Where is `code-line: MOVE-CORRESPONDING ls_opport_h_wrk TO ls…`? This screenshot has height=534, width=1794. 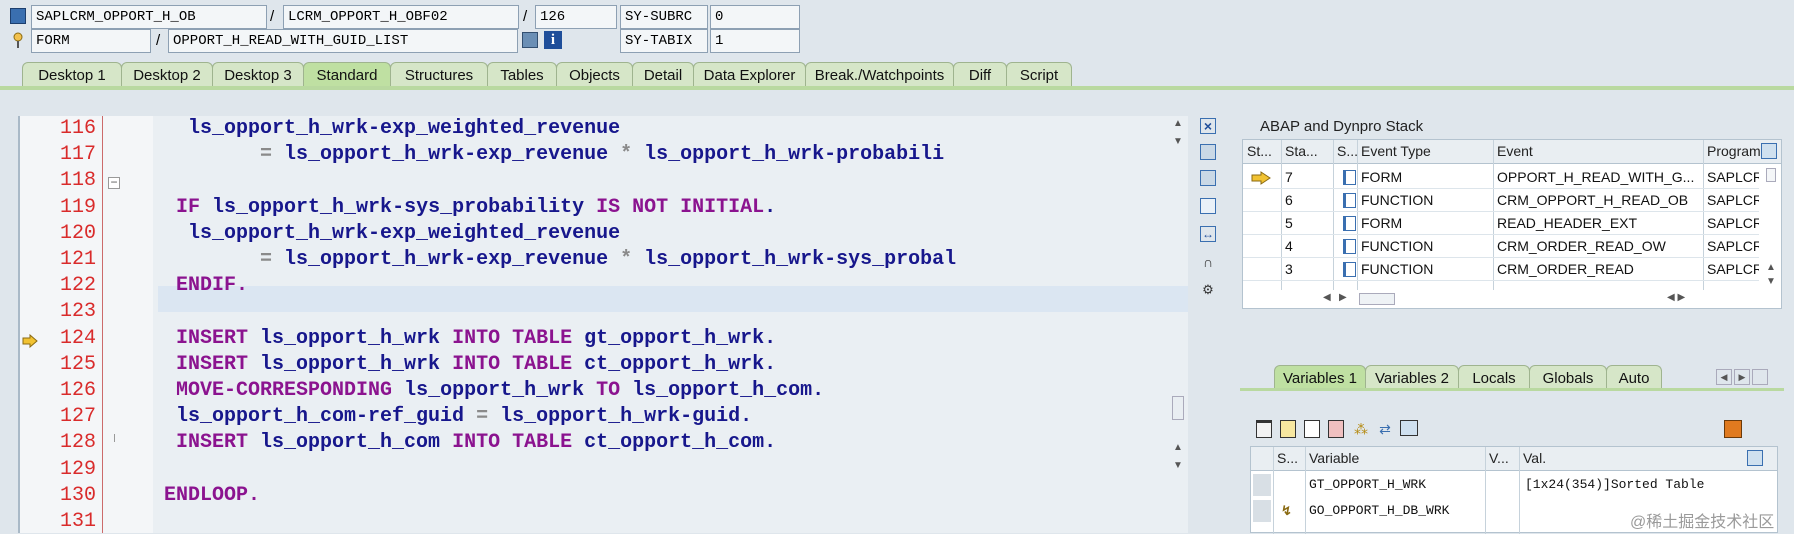
code-line: MOVE-CORRESPONDING ls_opport_h_wrk TO ls… is located at coordinates (482, 391).